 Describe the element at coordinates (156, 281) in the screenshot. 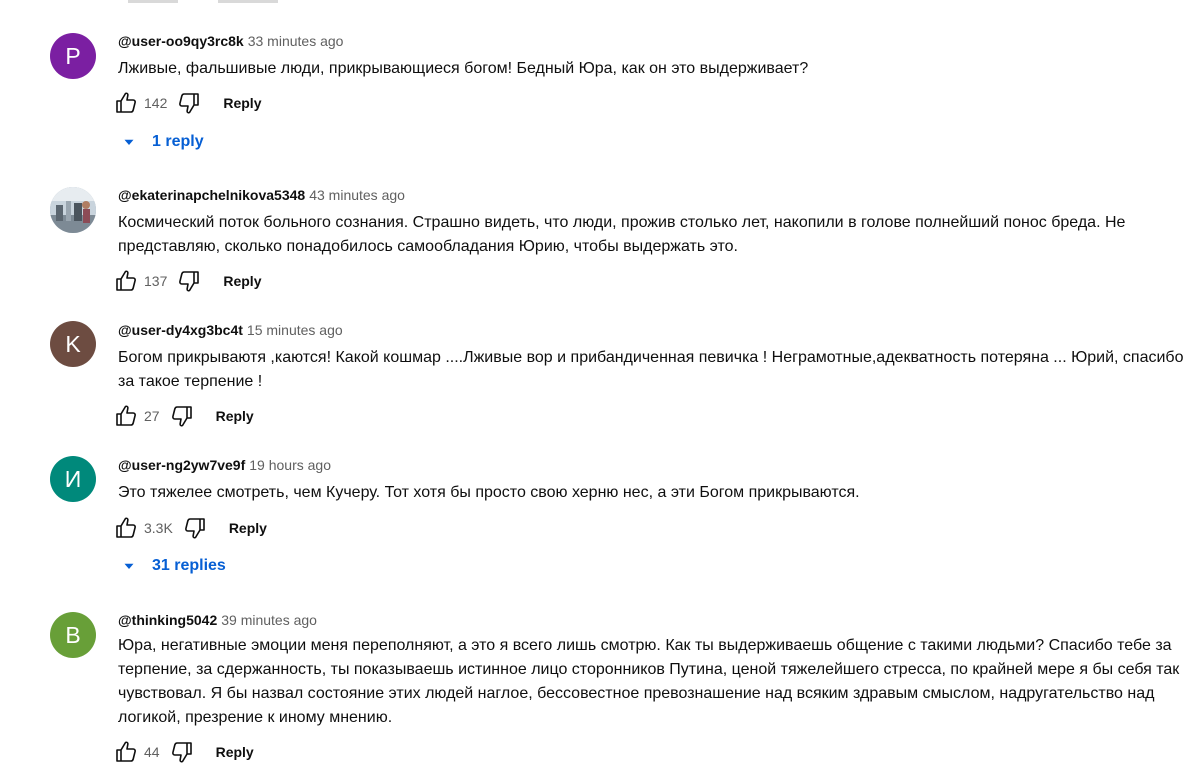

I see `like-count: 137` at that location.